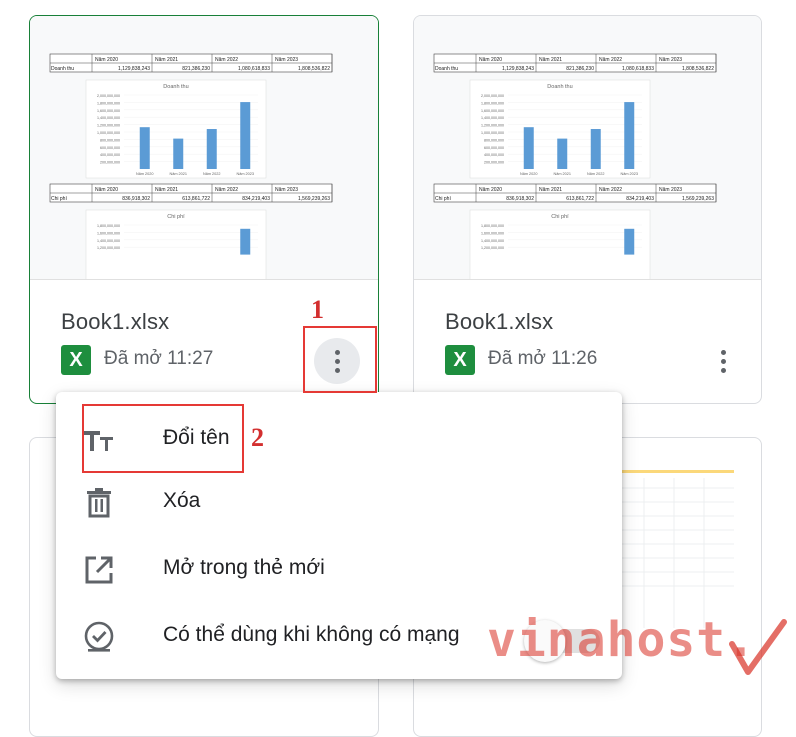  I want to click on more-vert-icon, so click(723, 361).